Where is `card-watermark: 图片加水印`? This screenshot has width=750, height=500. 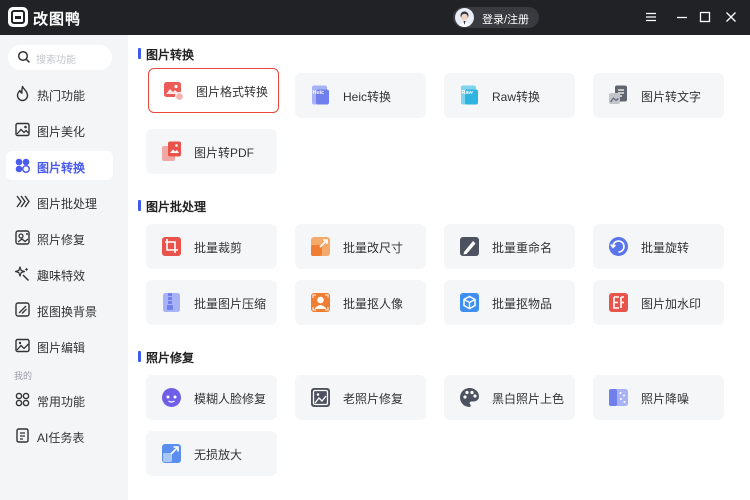 card-watermark: 图片加水印 is located at coordinates (658, 302).